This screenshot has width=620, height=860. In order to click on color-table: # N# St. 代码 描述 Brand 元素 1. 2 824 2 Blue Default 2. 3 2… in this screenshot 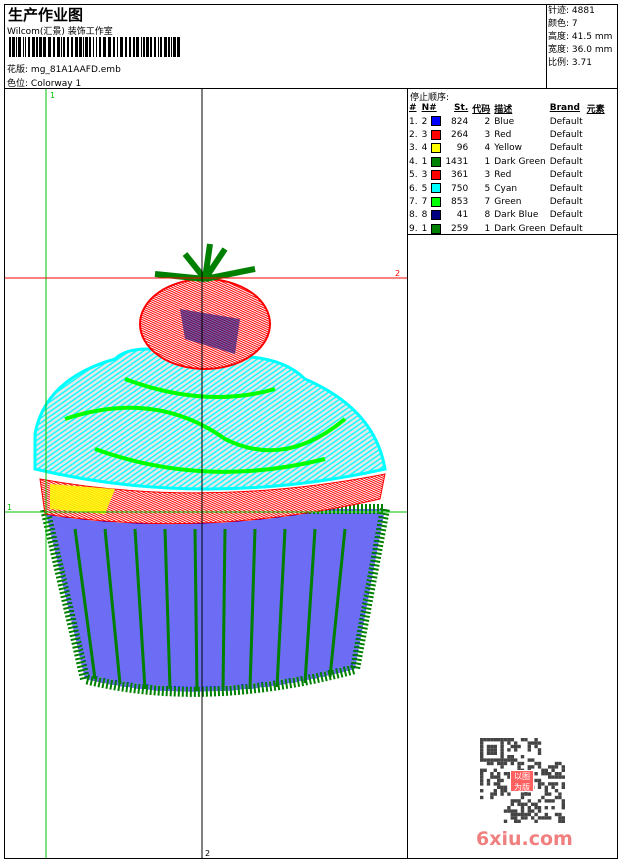, I will do `click(507, 168)`.